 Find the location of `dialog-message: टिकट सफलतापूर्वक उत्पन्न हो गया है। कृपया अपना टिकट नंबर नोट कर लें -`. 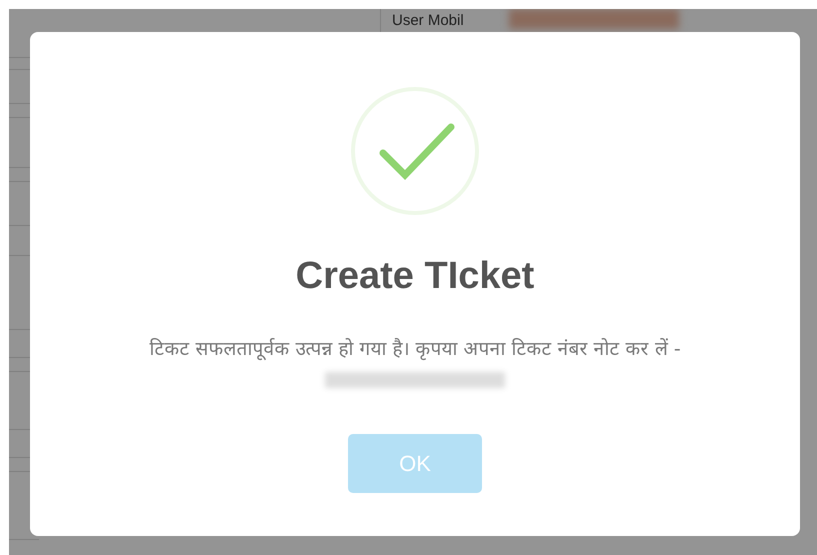

dialog-message: टिकट सफलतापूर्वक उत्पन्न हो गया है। कृपया अपना टिकट नंबर नोट कर लें - is located at coordinates (415, 349).